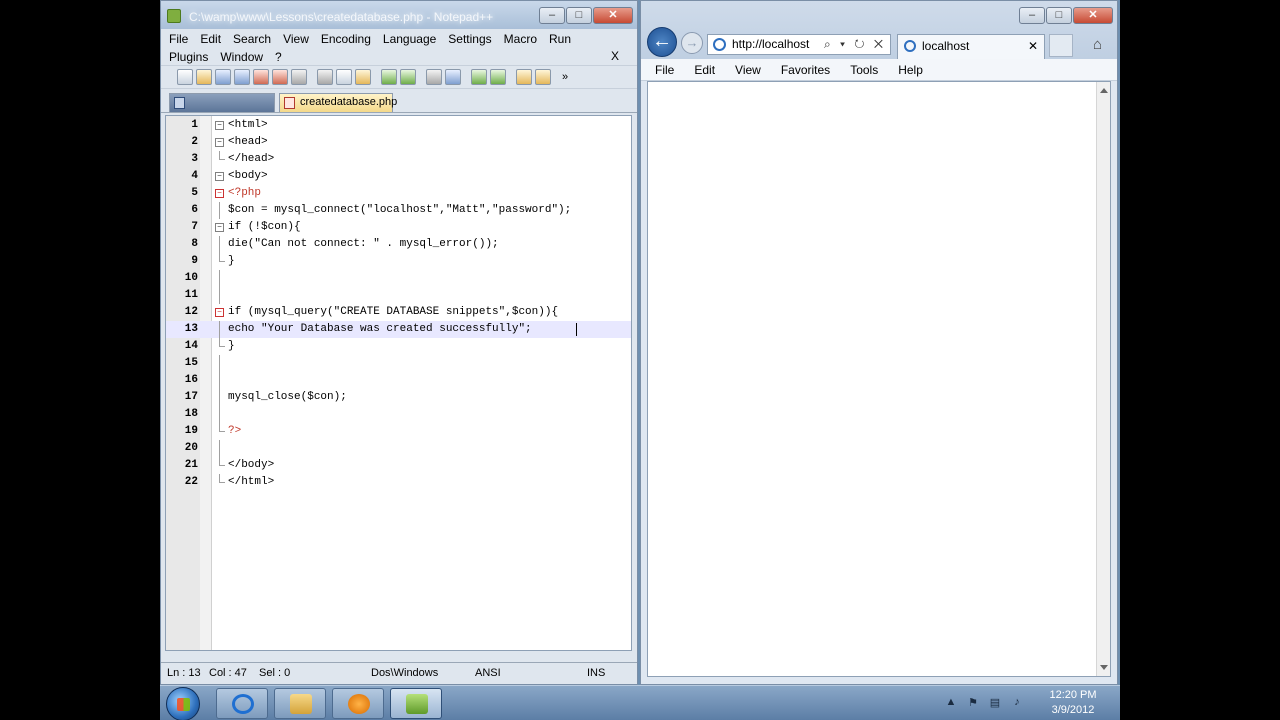  Describe the element at coordinates (1017, 702) in the screenshot. I see `volume-icon: ♪` at that location.